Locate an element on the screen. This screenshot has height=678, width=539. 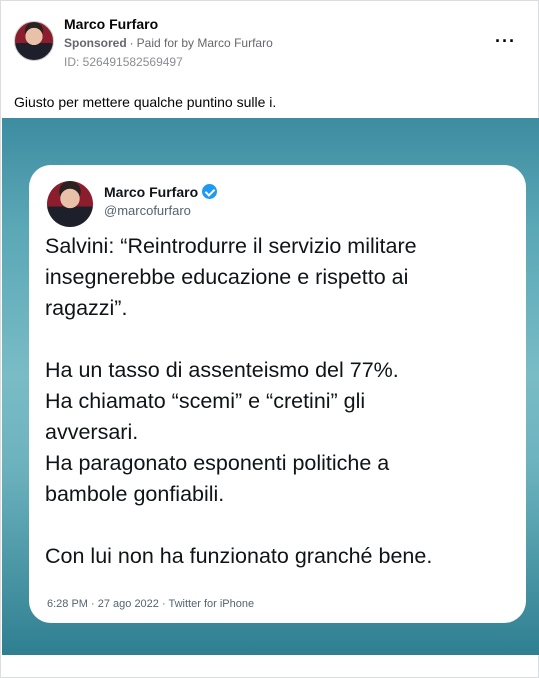
tweet-author-name: Marco Furfaro is located at coordinates (161, 192).